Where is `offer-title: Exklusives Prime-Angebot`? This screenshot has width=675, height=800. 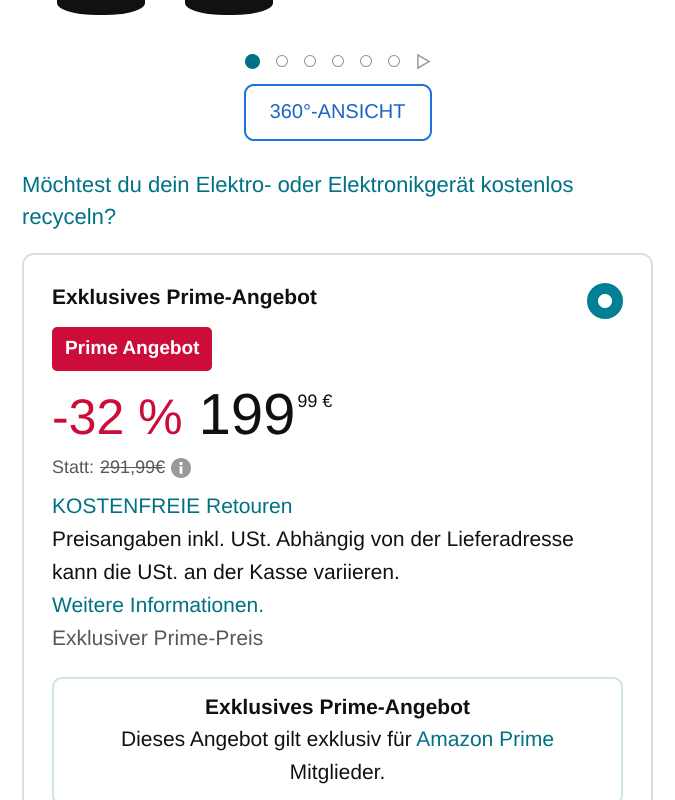
offer-title: Exklusives Prime-Angebot is located at coordinates (184, 298).